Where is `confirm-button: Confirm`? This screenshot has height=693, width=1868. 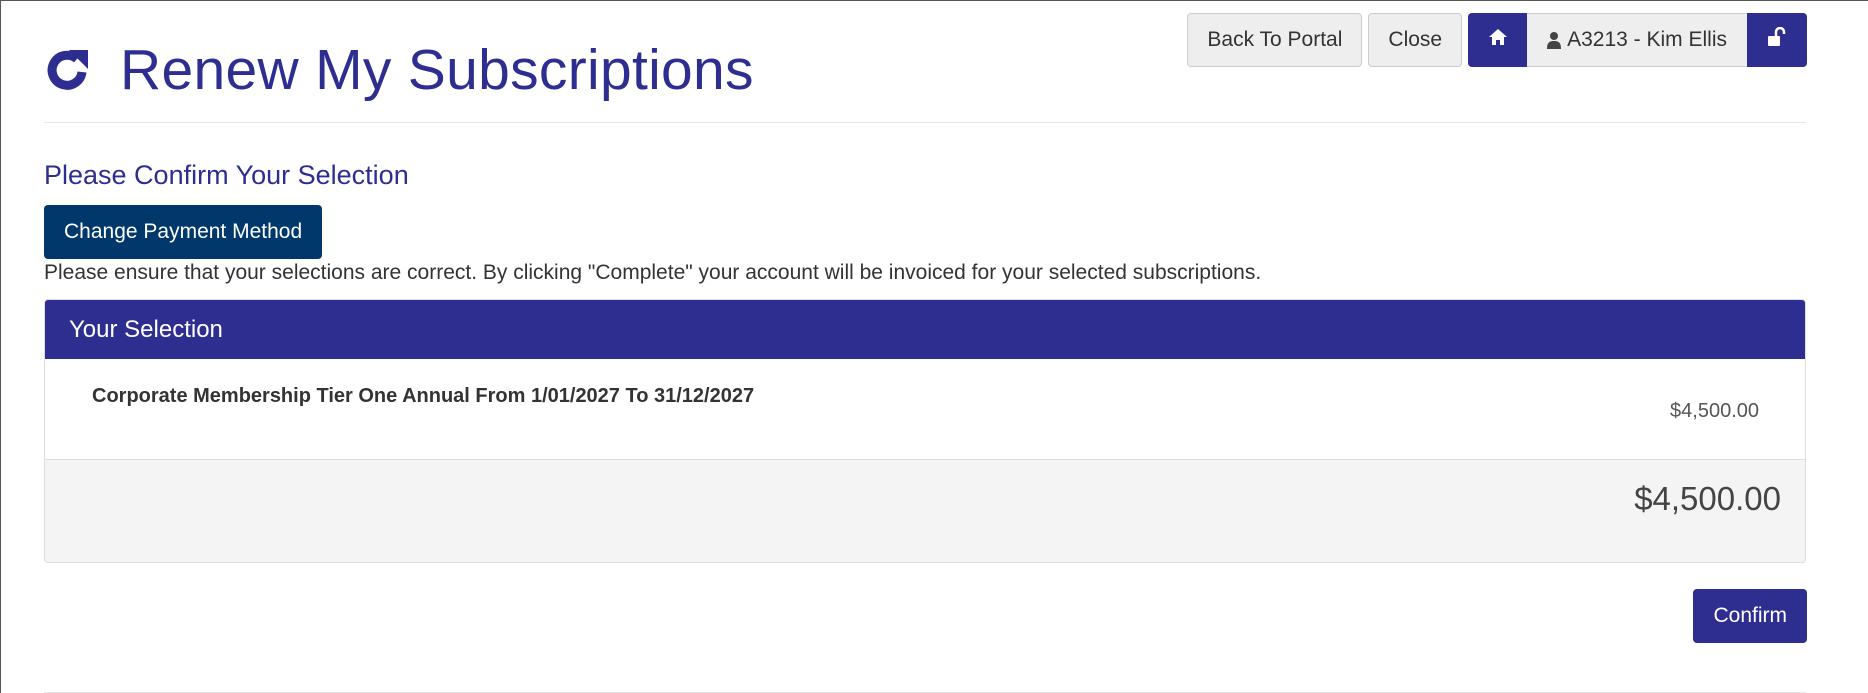
confirm-button: Confirm is located at coordinates (1750, 616).